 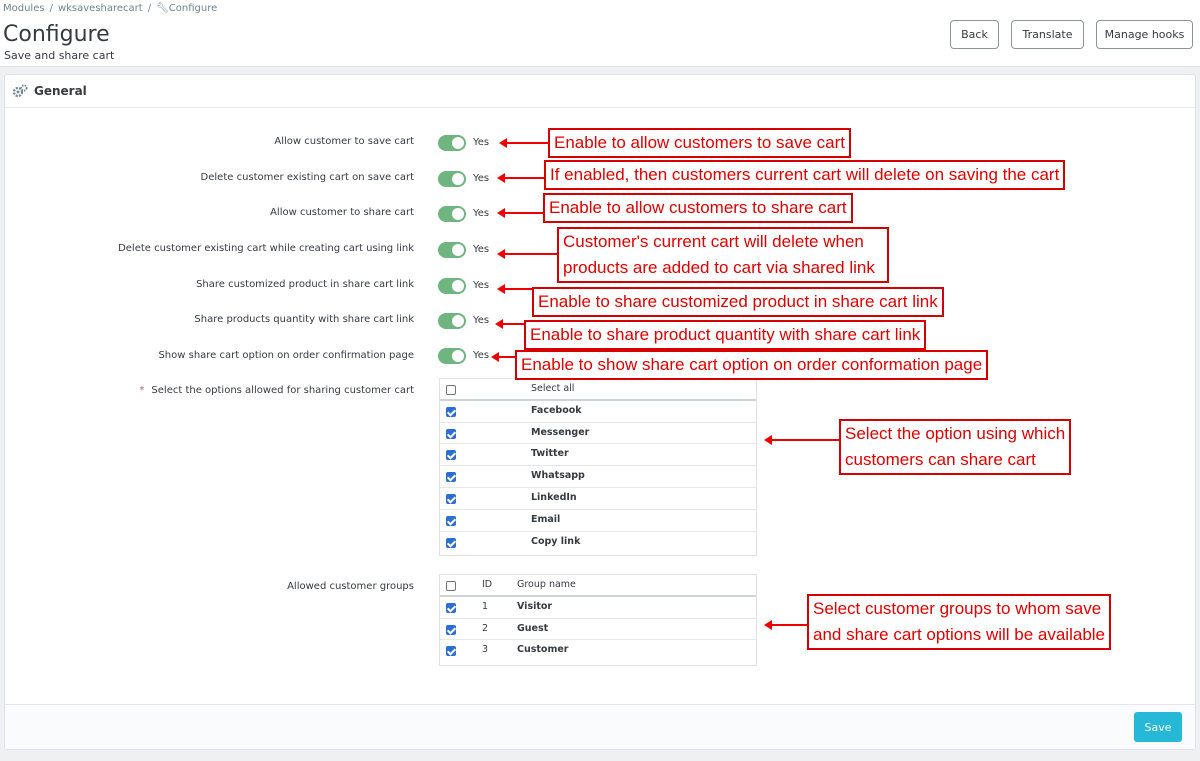 What do you see at coordinates (598, 477) in the screenshot?
I see `table-row: Whatsapp` at bounding box center [598, 477].